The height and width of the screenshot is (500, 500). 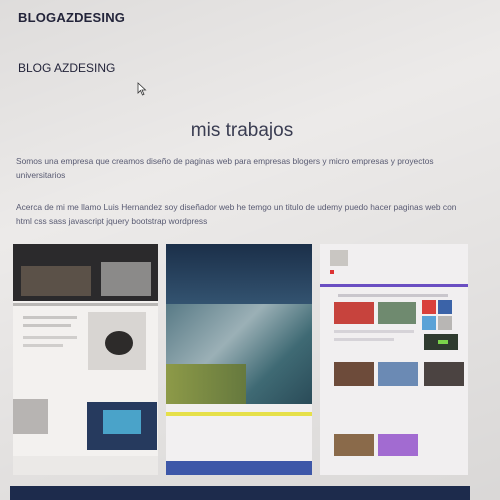 I want to click on thumbnail-content, so click(x=239, y=438).